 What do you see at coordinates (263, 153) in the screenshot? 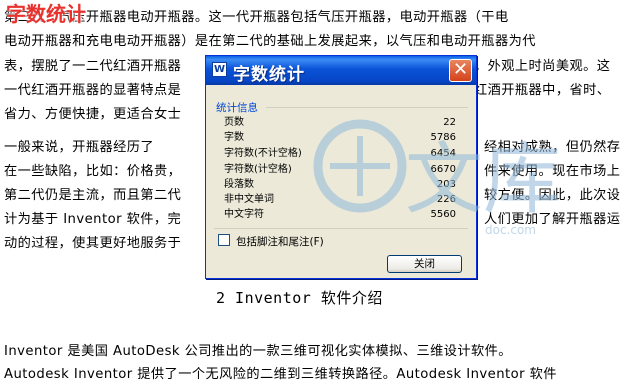
I see `stat-label: 字符数(不计空格)` at bounding box center [263, 153].